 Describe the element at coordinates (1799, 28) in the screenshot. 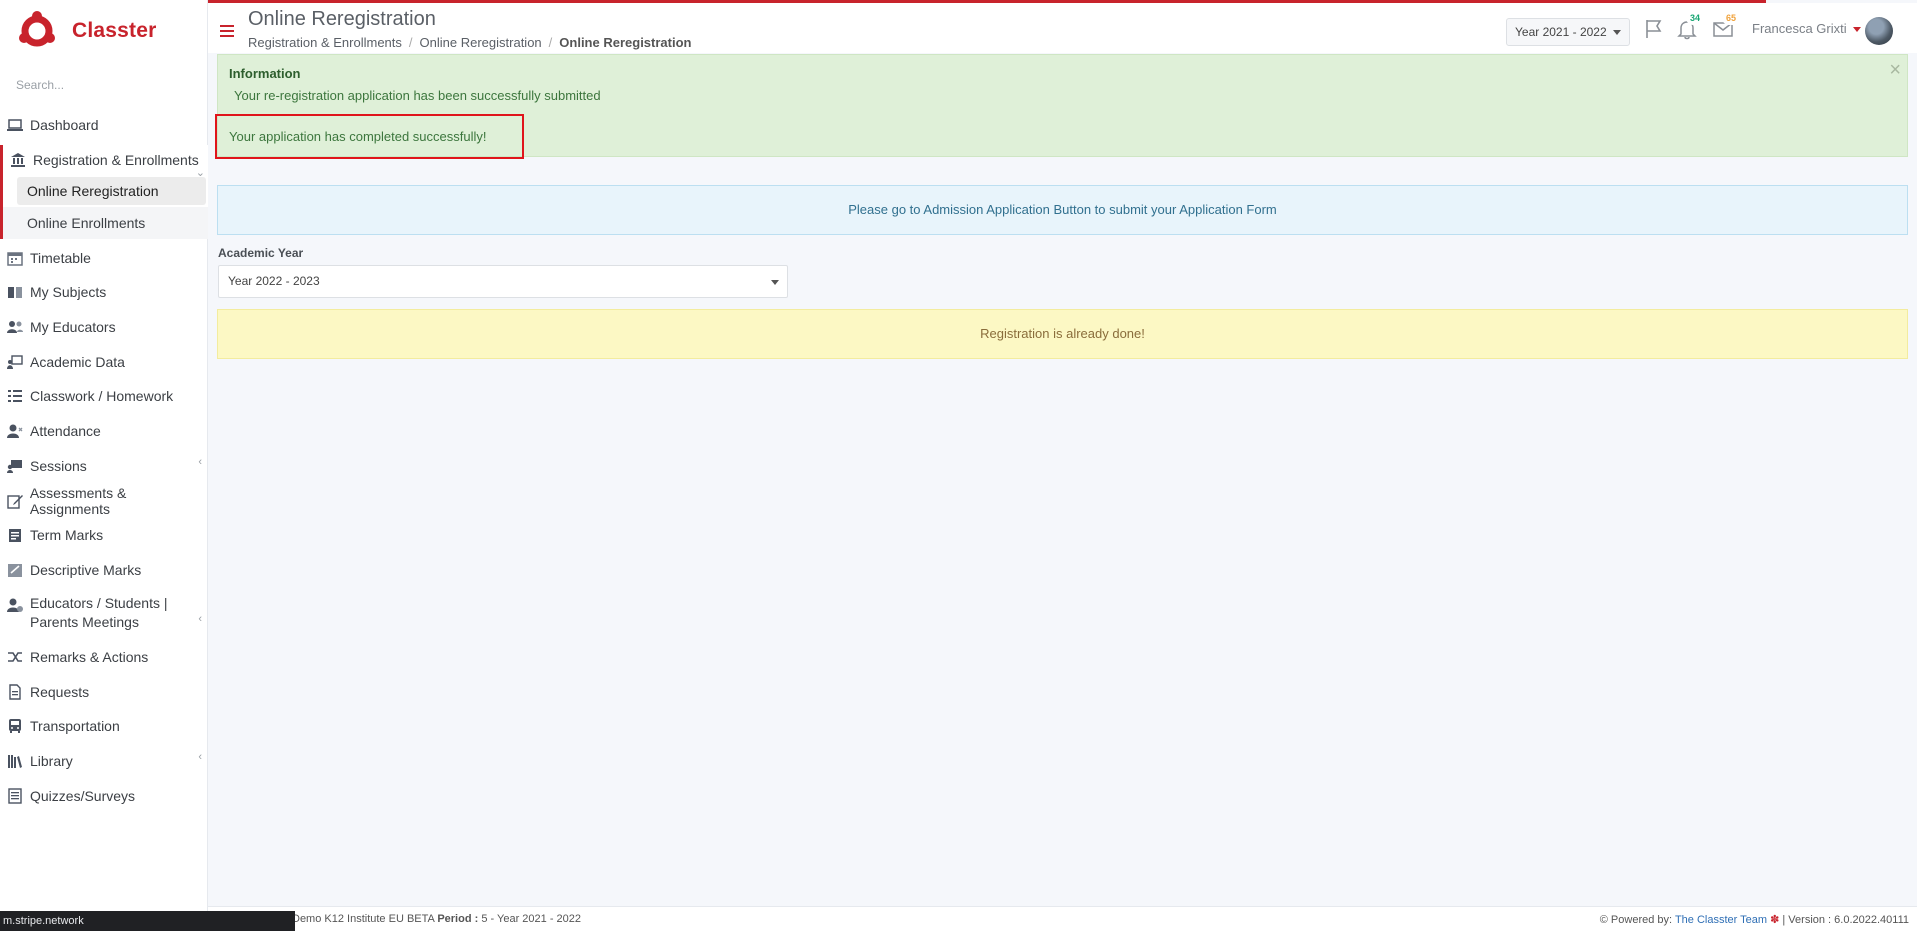

I see `user-menu: Francesca Grixti` at that location.